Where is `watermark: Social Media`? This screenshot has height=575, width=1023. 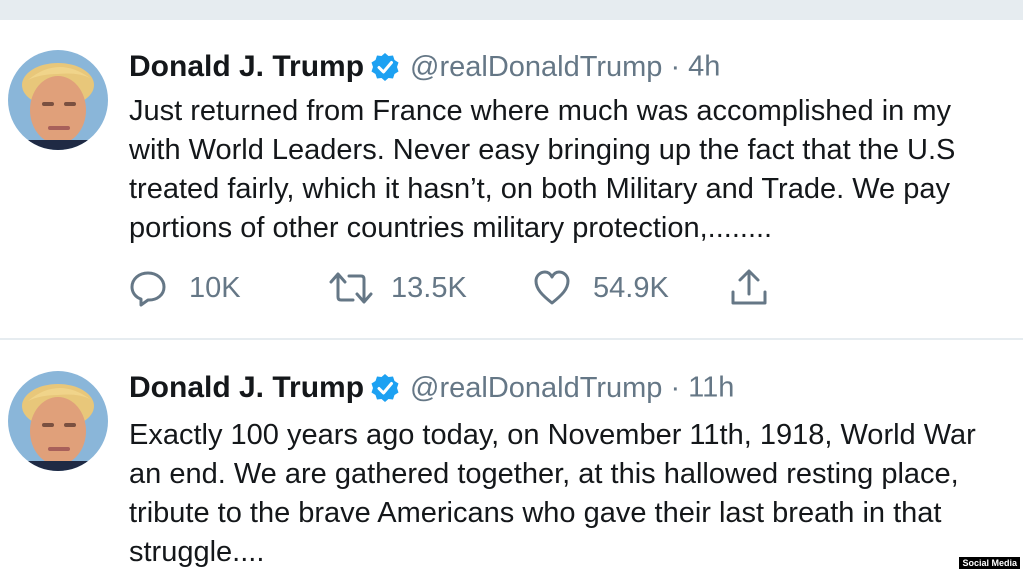
watermark: Social Media is located at coordinates (989, 563).